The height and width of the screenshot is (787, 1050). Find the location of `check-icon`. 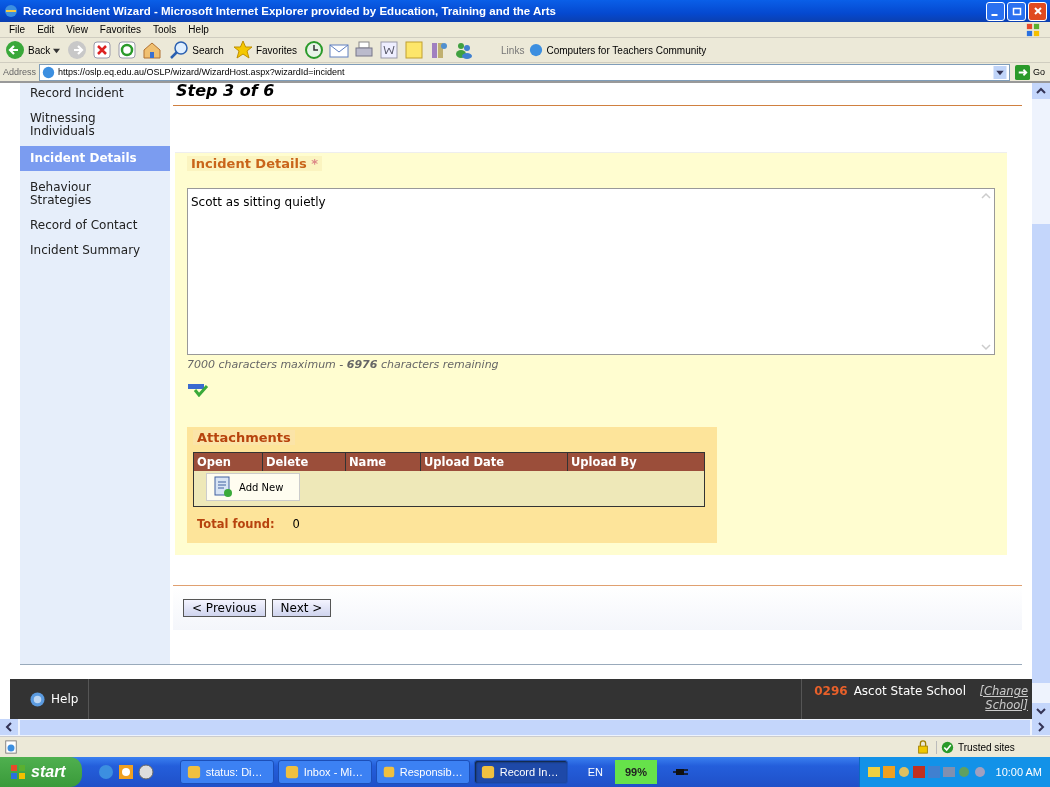

check-icon is located at coordinates (947, 747).